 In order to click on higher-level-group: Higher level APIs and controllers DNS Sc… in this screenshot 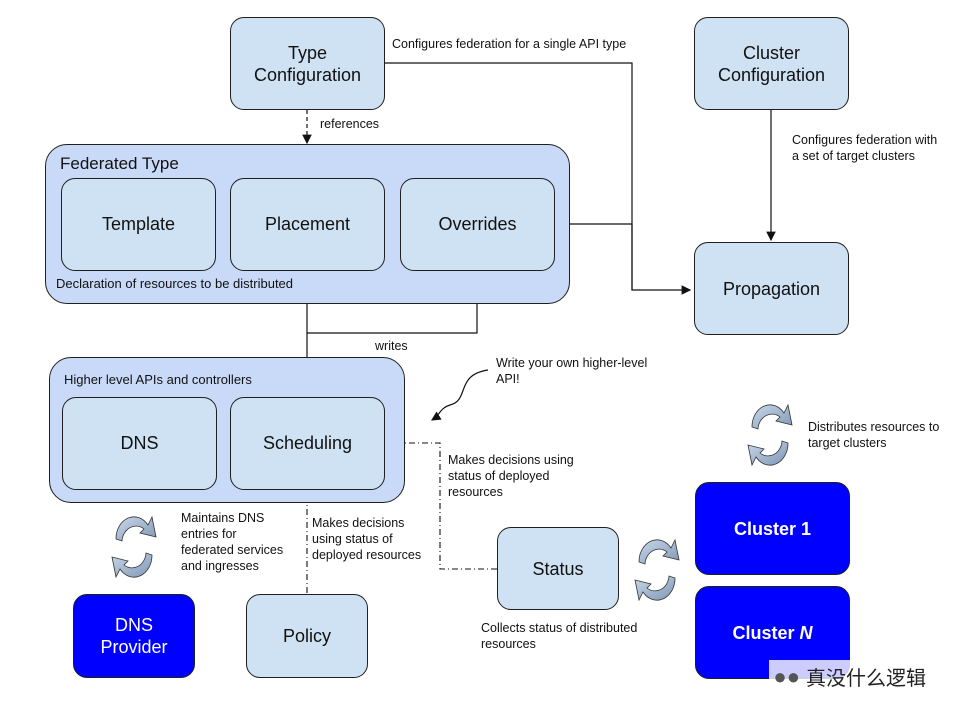, I will do `click(227, 430)`.